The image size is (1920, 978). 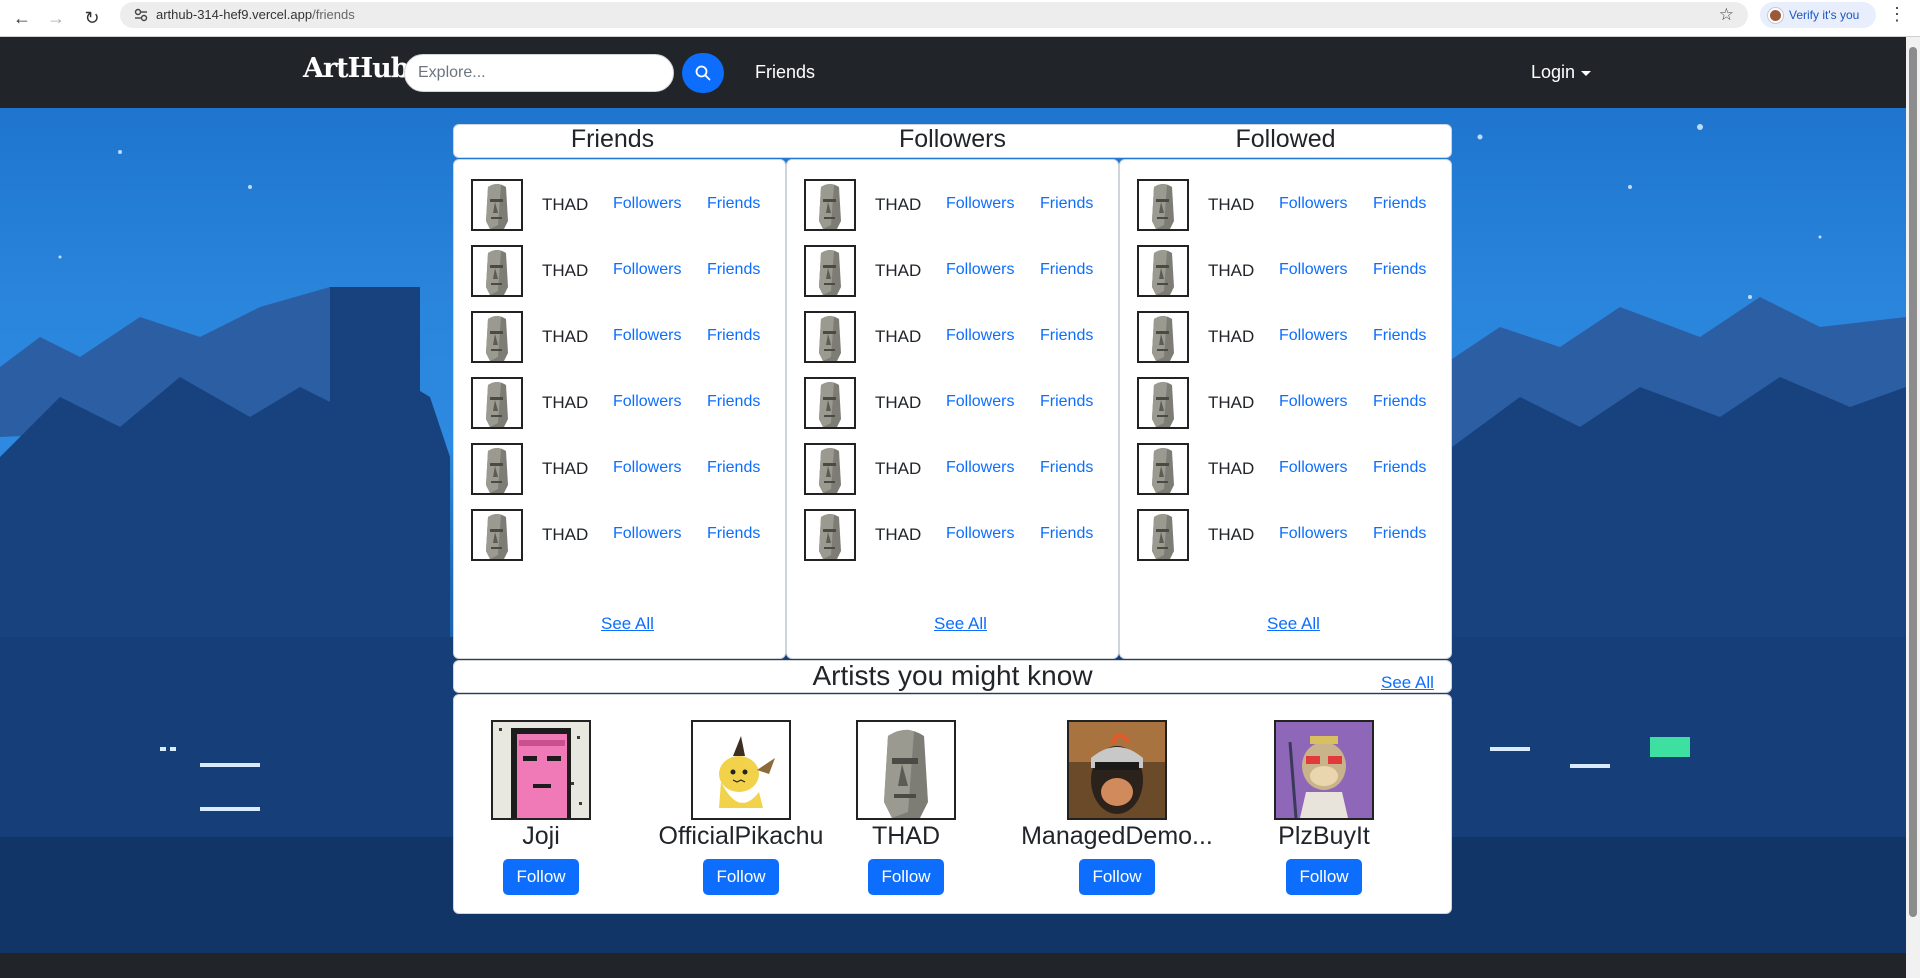 What do you see at coordinates (1407, 683) in the screenshot?
I see `artists-see-all-link: See All` at bounding box center [1407, 683].